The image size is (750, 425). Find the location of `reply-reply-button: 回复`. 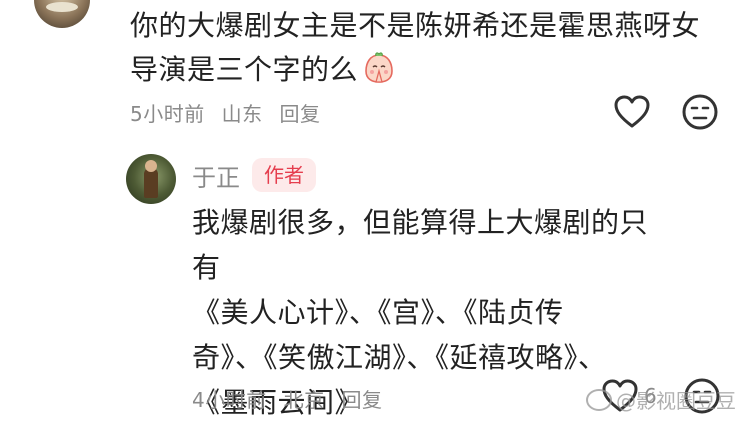

reply-reply-button: 回复 is located at coordinates (361, 400).